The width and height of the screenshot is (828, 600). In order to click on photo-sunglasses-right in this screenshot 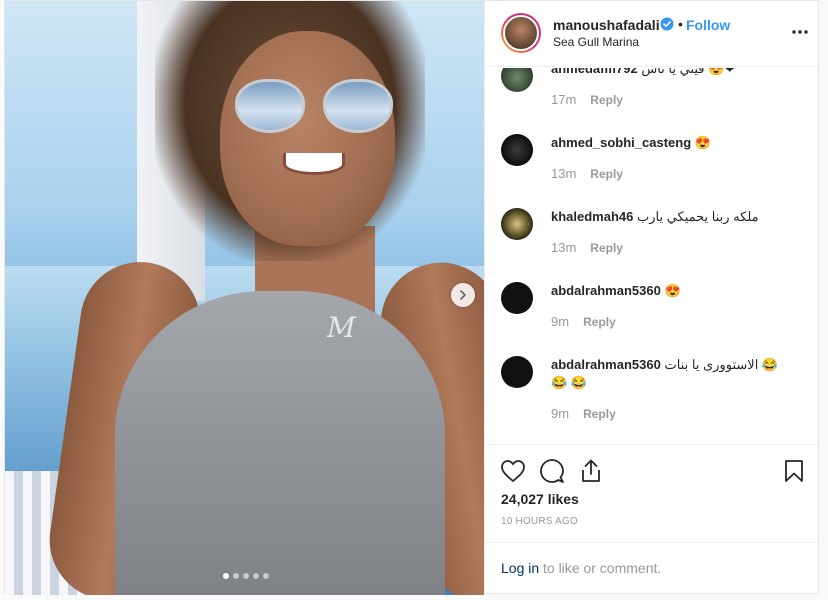, I will do `click(358, 106)`.